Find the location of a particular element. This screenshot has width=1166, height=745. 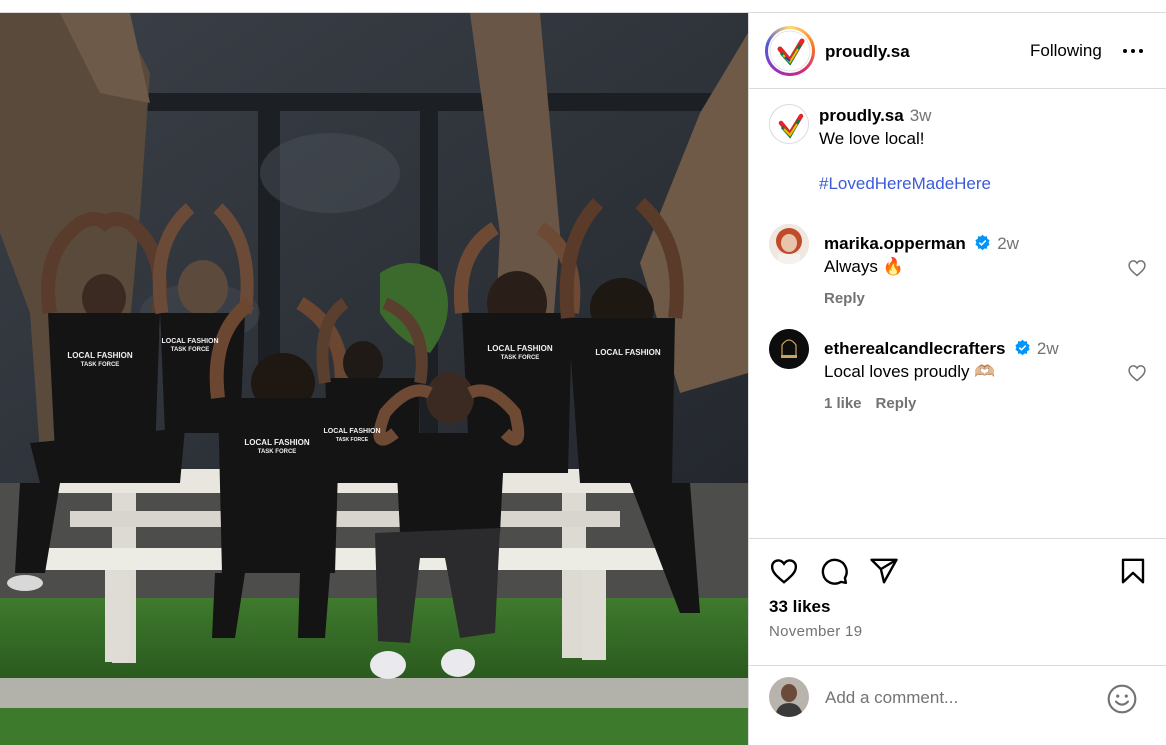

likes-count: 33 likes is located at coordinates (799, 607).